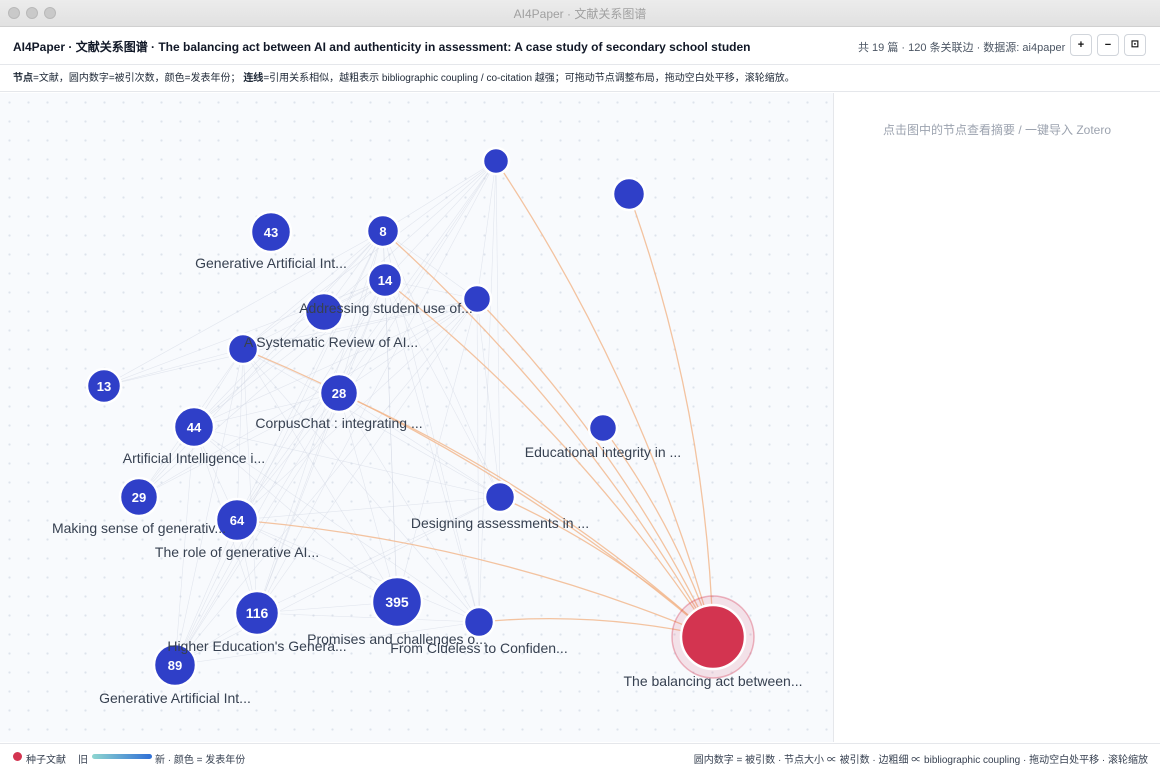  I want to click on node-citation-count: 13, so click(104, 386).